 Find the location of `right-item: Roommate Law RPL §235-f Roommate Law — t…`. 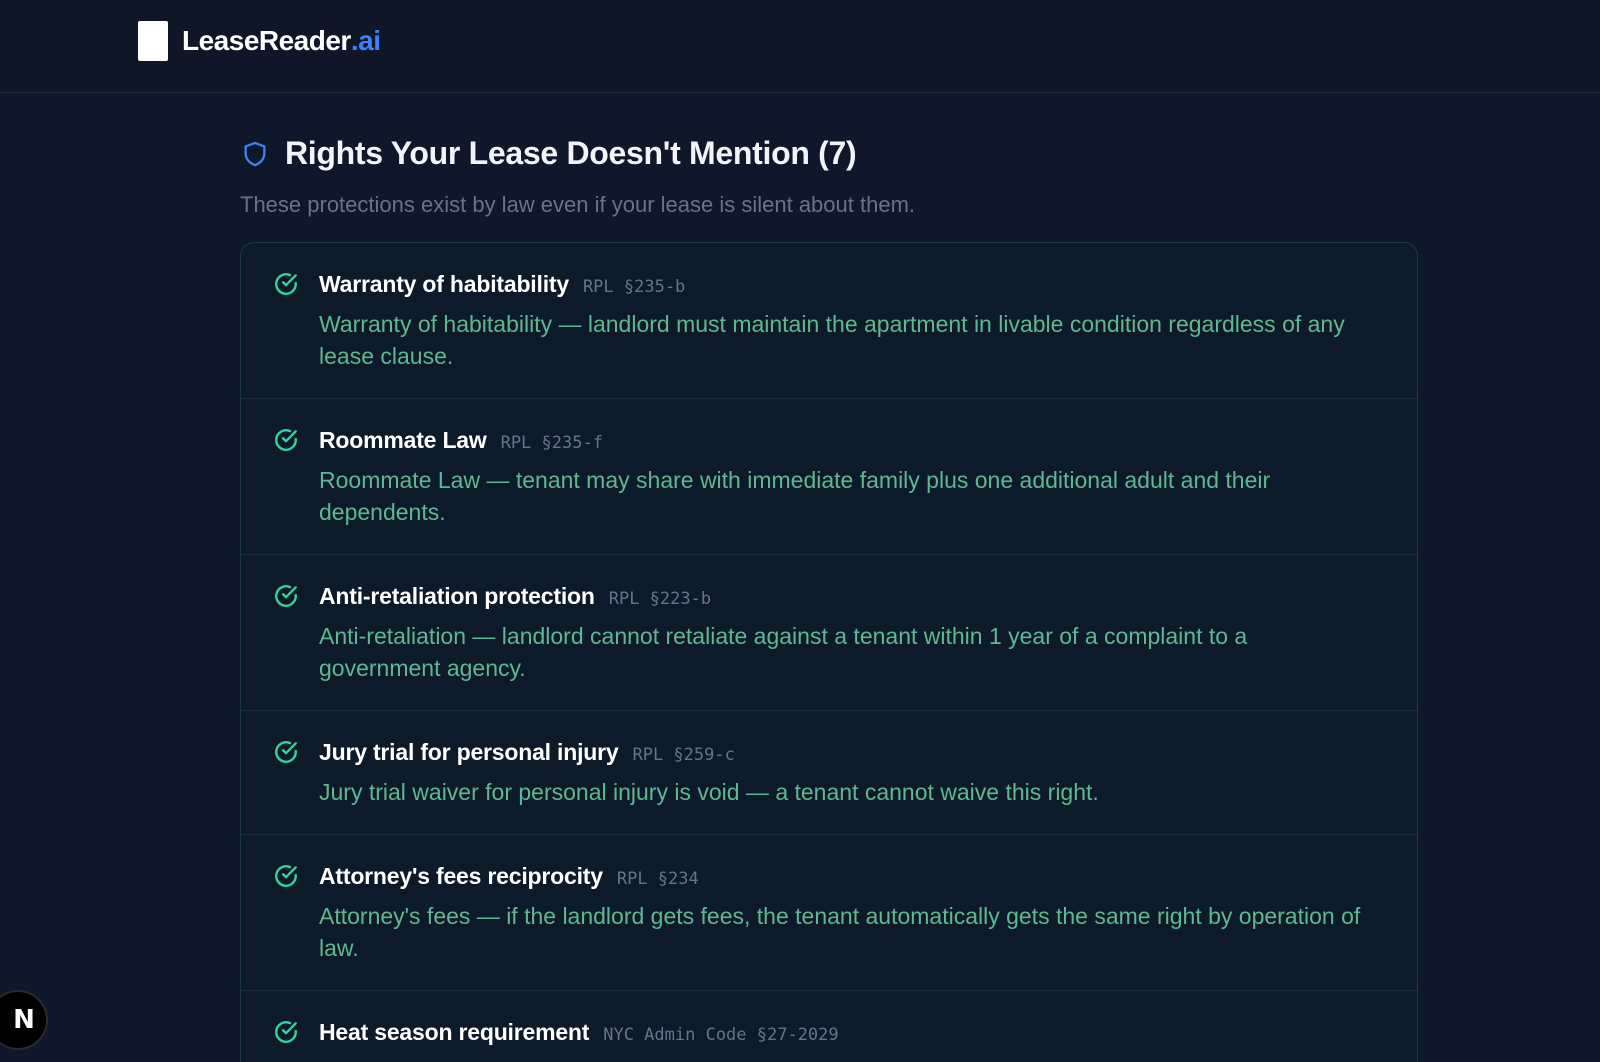

right-item: Roommate Law RPL §235-f Roommate Law — t… is located at coordinates (829, 477).